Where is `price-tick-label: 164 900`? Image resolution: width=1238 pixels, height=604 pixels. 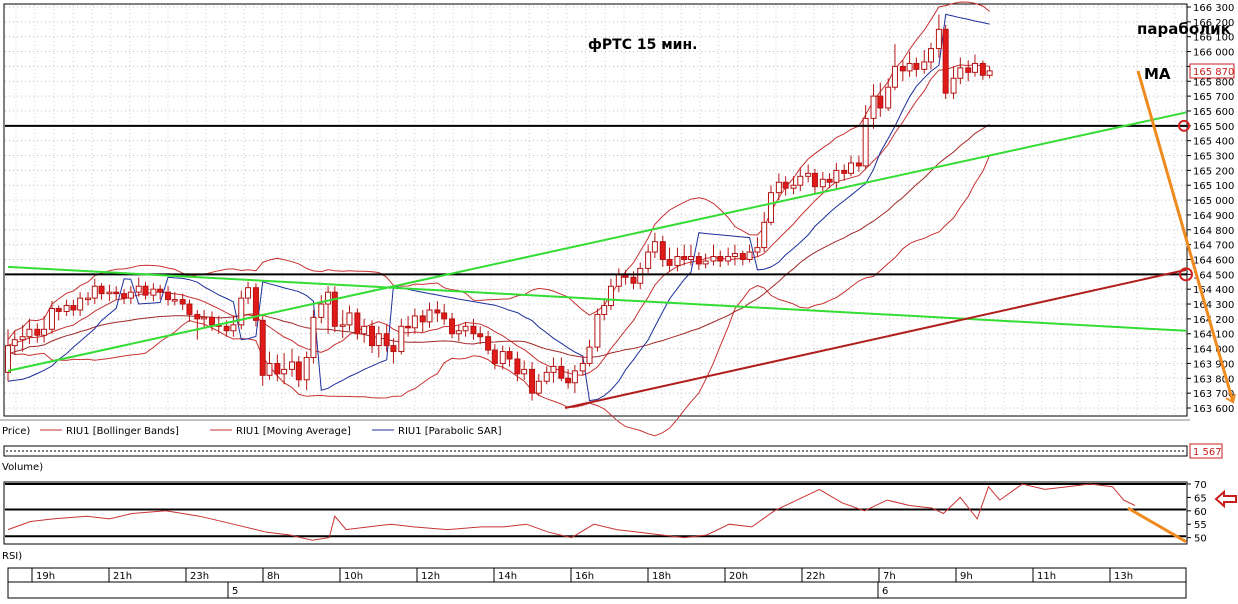
price-tick-label: 164 900 is located at coordinates (1213, 216).